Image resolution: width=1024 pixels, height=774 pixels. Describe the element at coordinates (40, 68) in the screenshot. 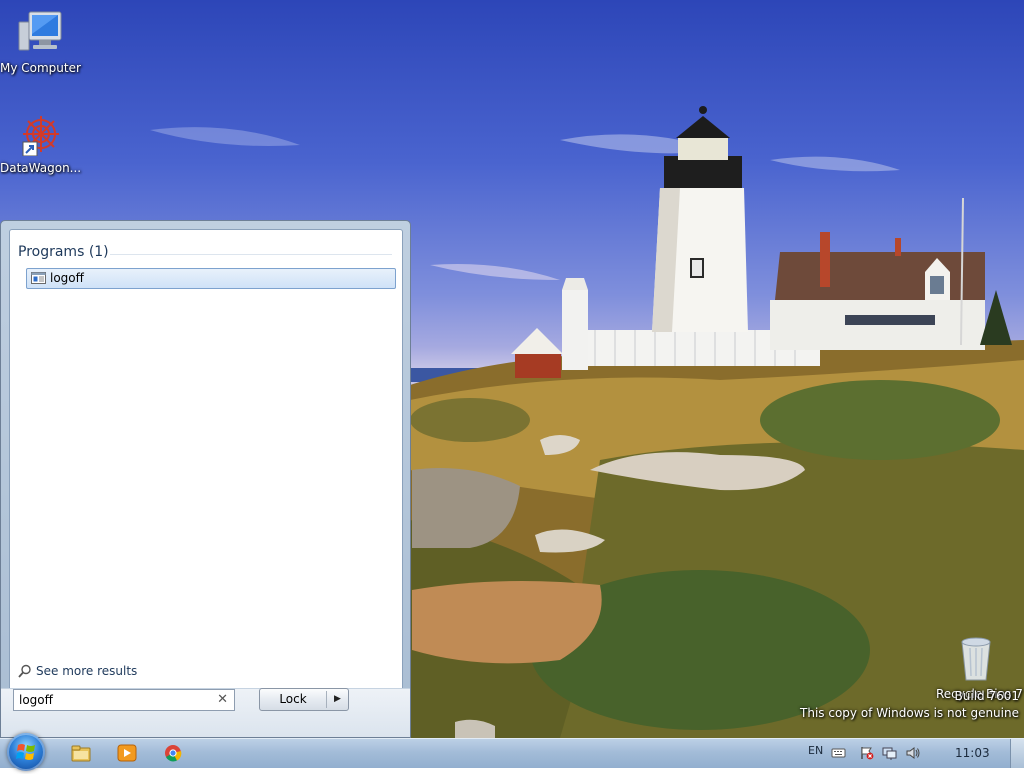

I see `desktop-icon-label: My Computer` at that location.